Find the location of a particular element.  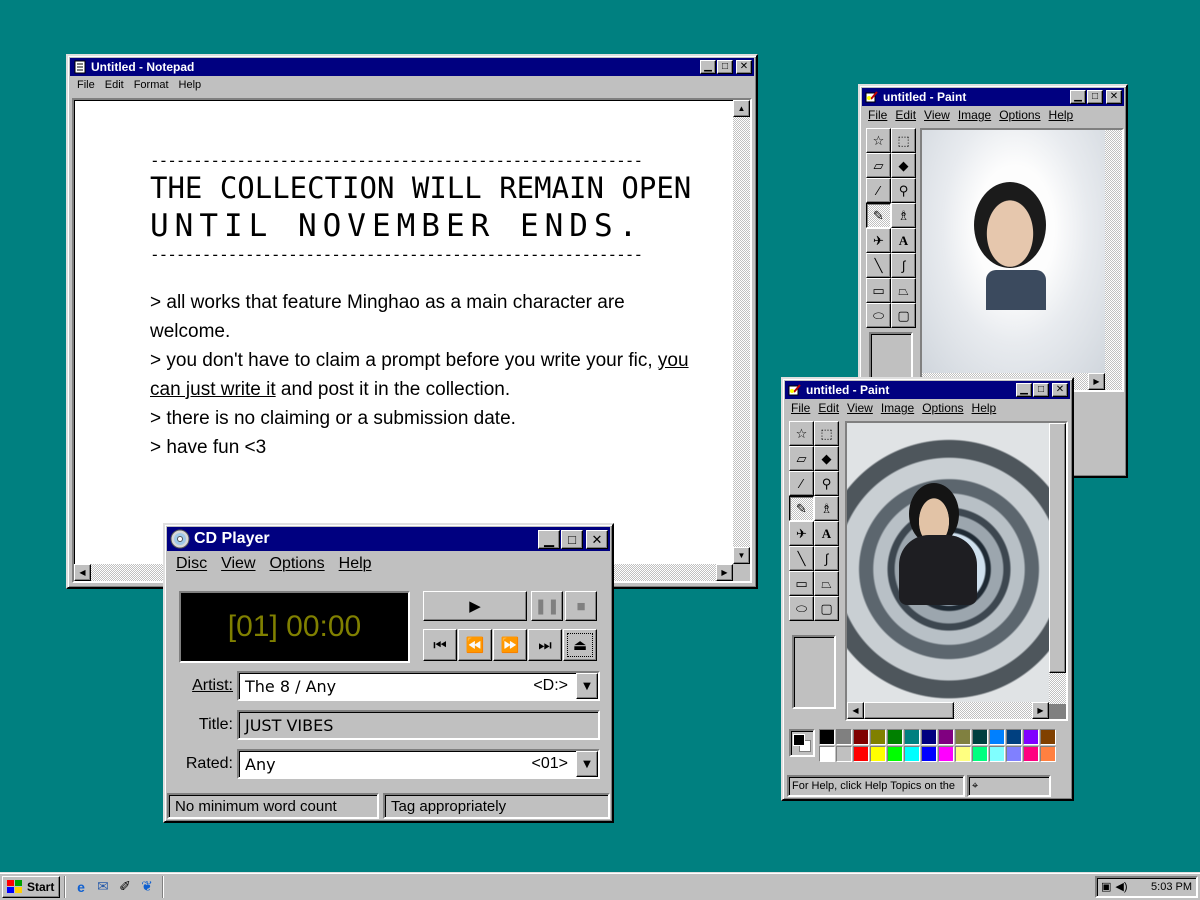

canvas-vscroll is located at coordinates (1113, 253).